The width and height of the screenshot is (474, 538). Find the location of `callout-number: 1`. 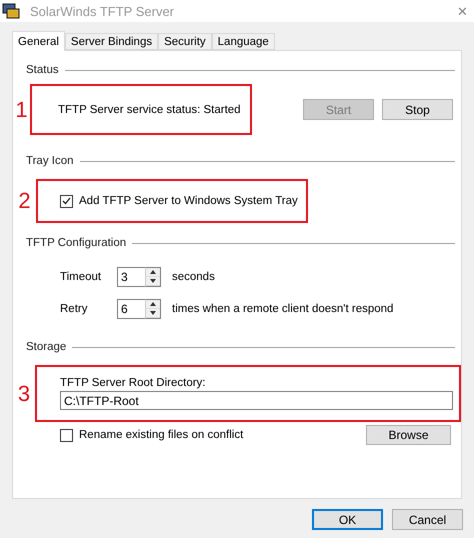

callout-number: 1 is located at coordinates (21, 109).